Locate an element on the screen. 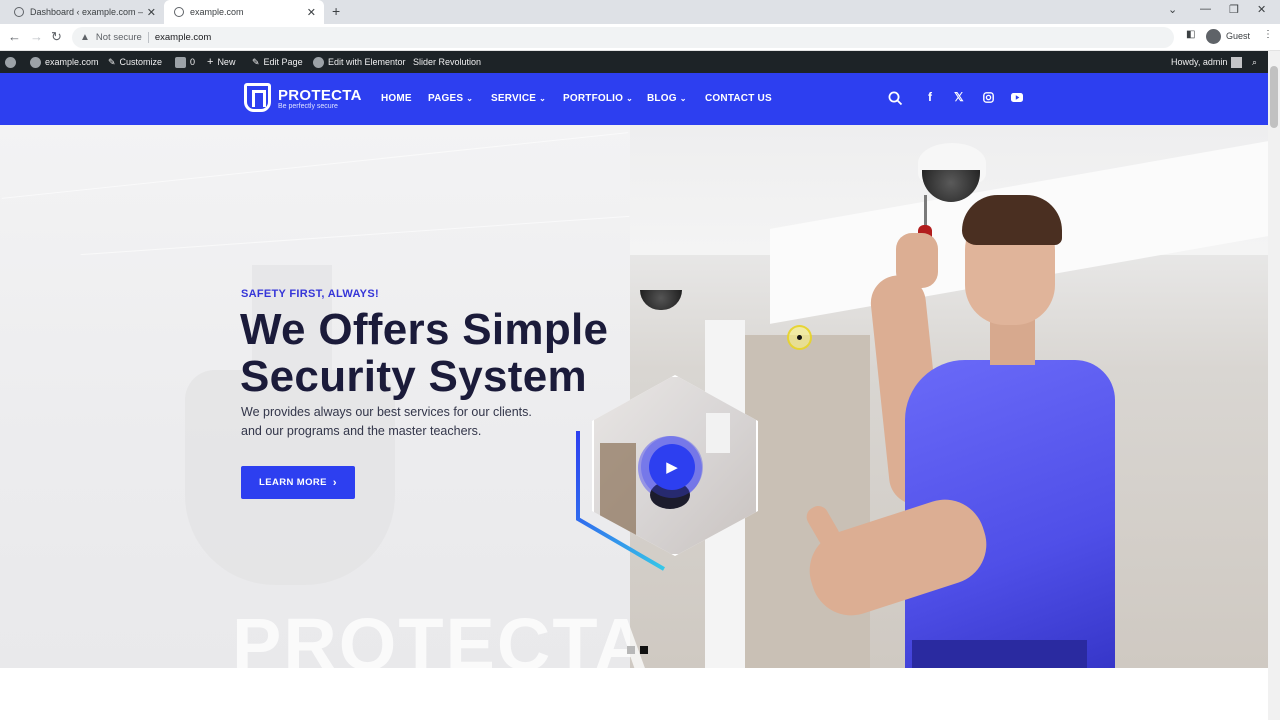 This screenshot has height=720, width=1280. chevron-right-icon: › is located at coordinates (334, 482).